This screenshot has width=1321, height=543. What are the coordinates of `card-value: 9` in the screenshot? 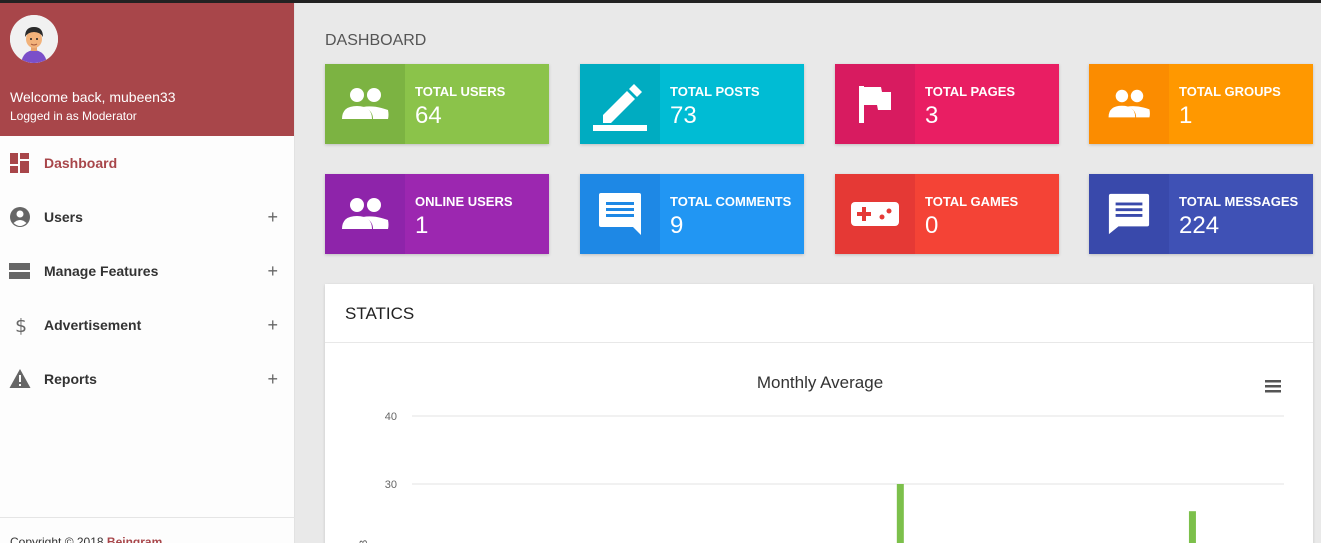 It's located at (677, 225).